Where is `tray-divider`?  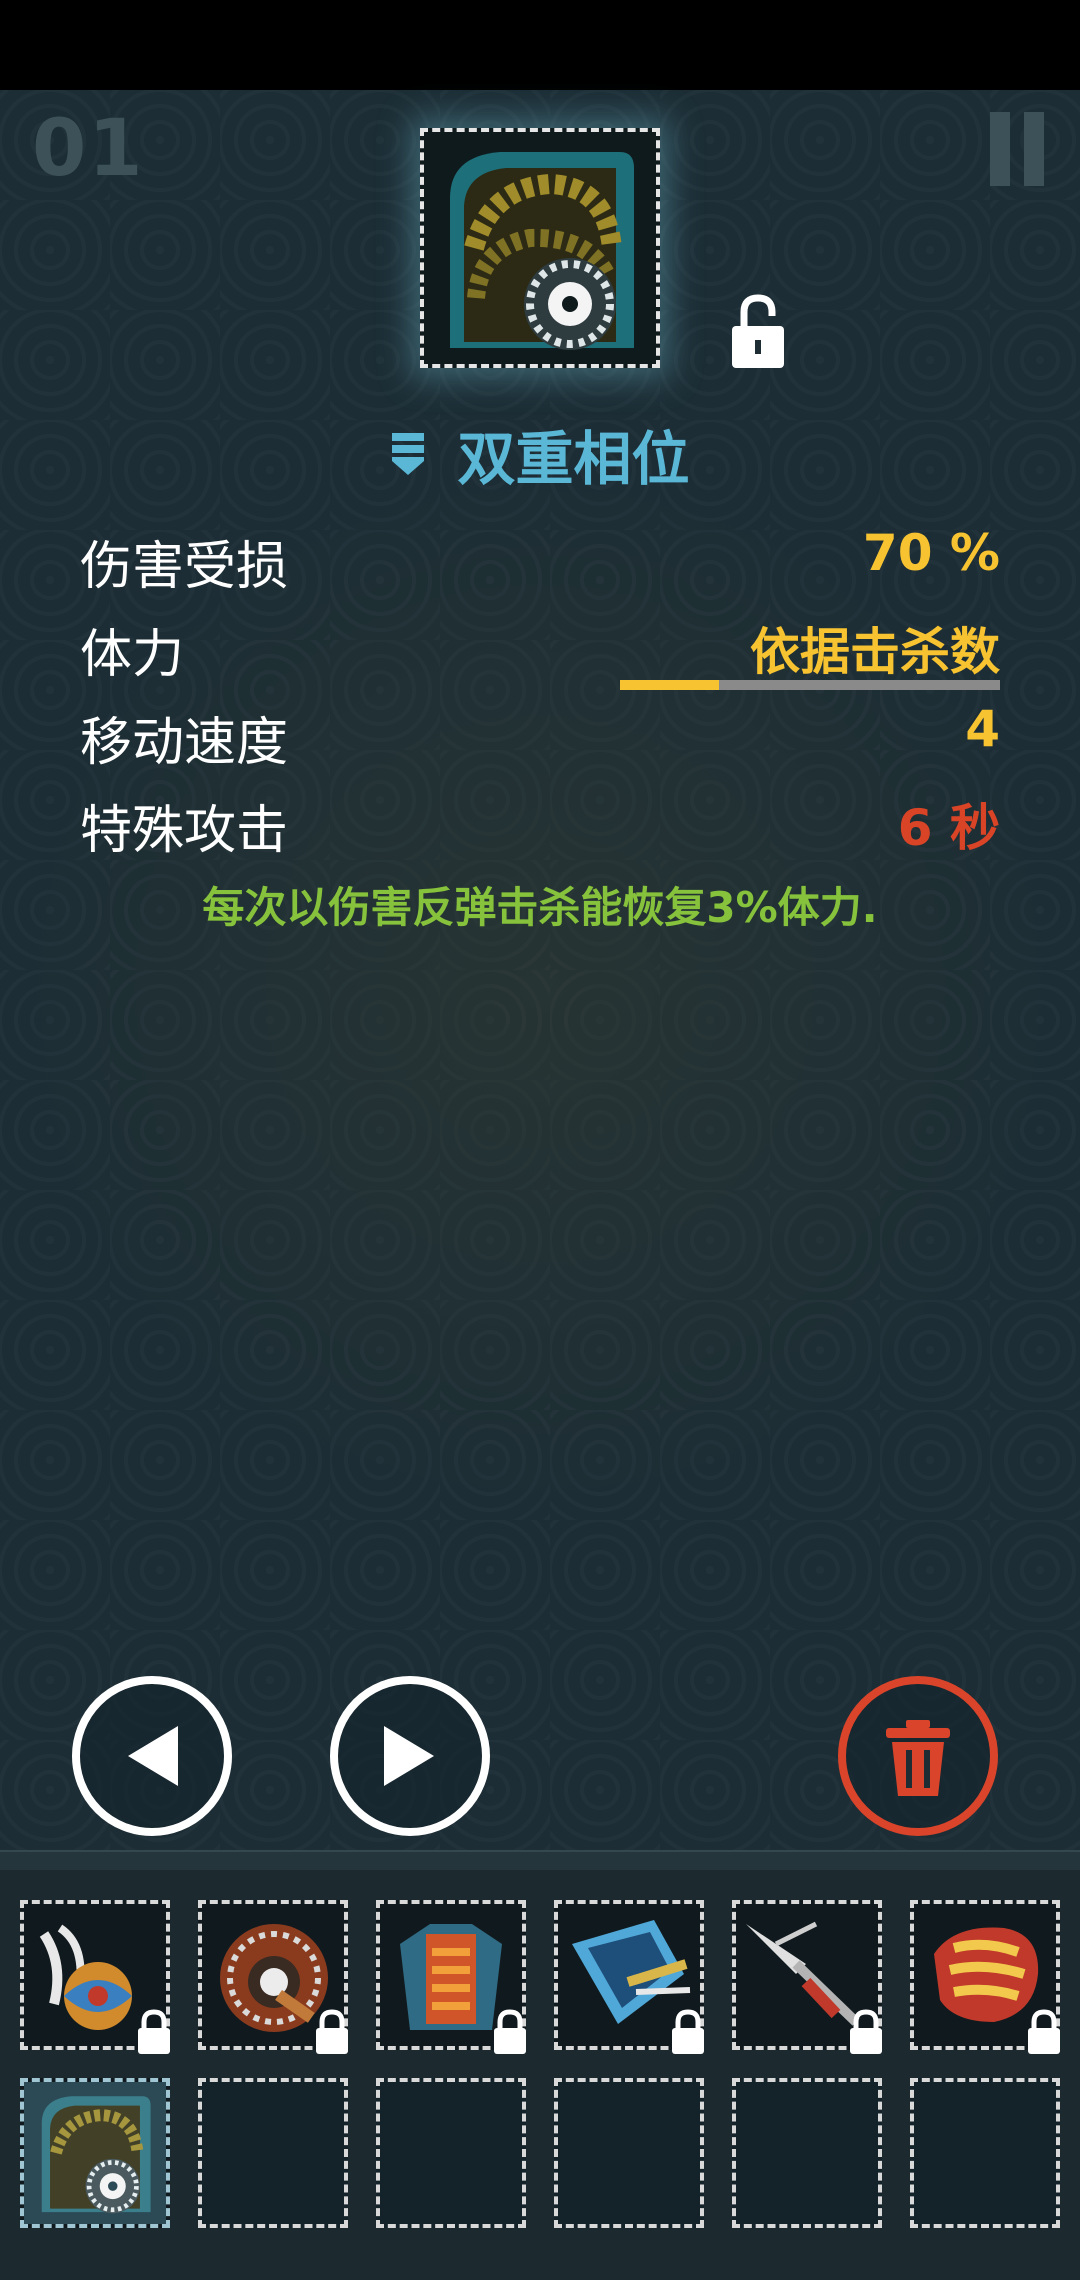 tray-divider is located at coordinates (540, 1861).